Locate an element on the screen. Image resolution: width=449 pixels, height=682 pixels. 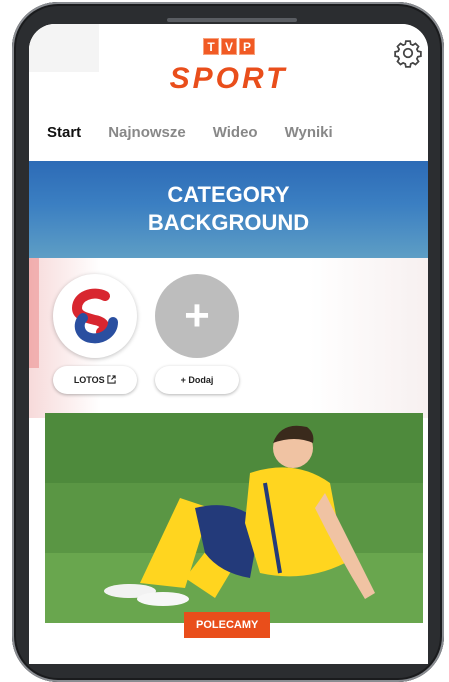
banner-line-1: CATEGORY is located at coordinates (228, 194).